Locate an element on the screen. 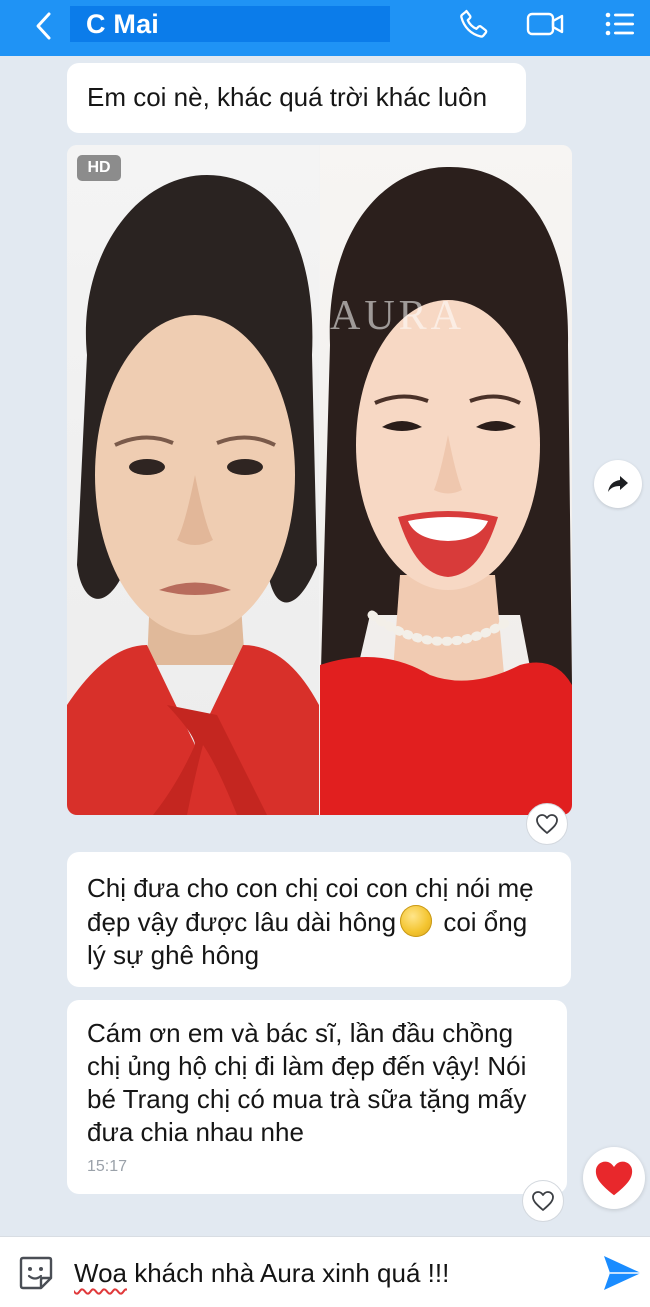  share-button is located at coordinates (618, 484).